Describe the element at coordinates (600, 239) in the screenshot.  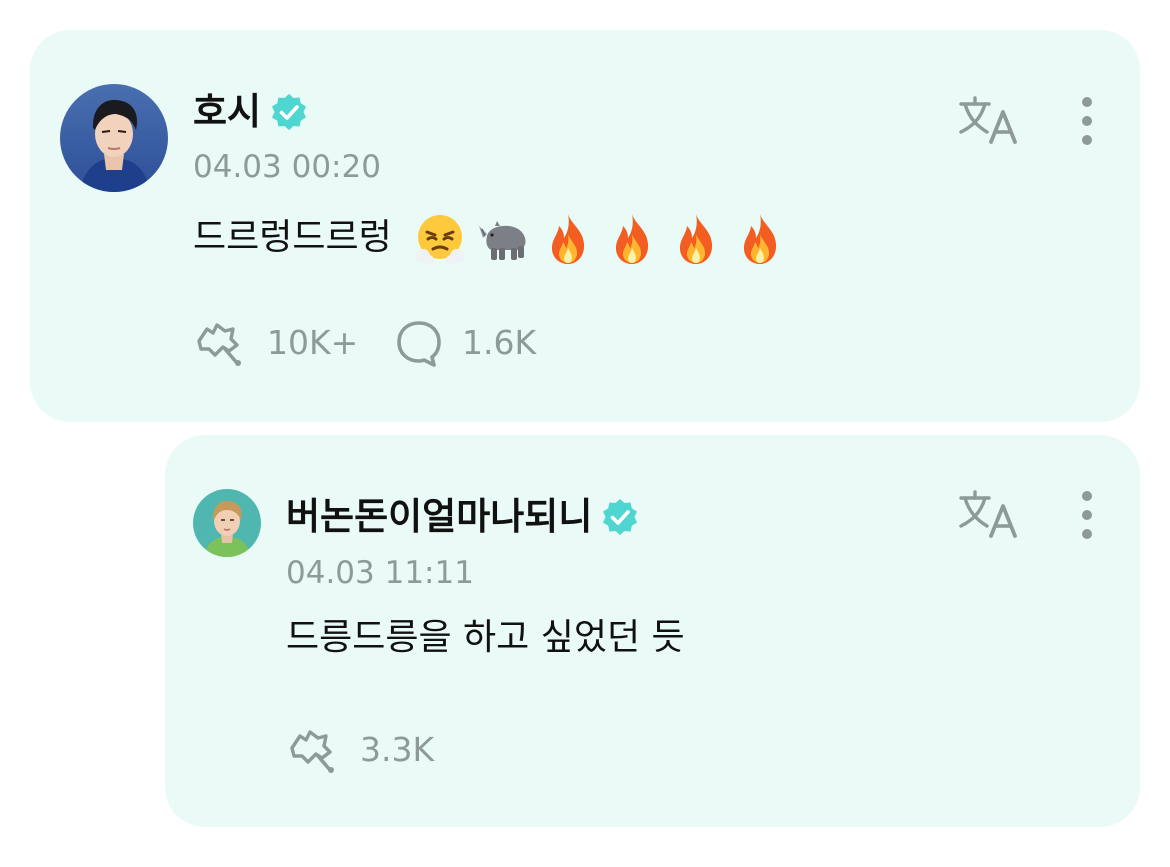
I see `post-emoji-row` at that location.